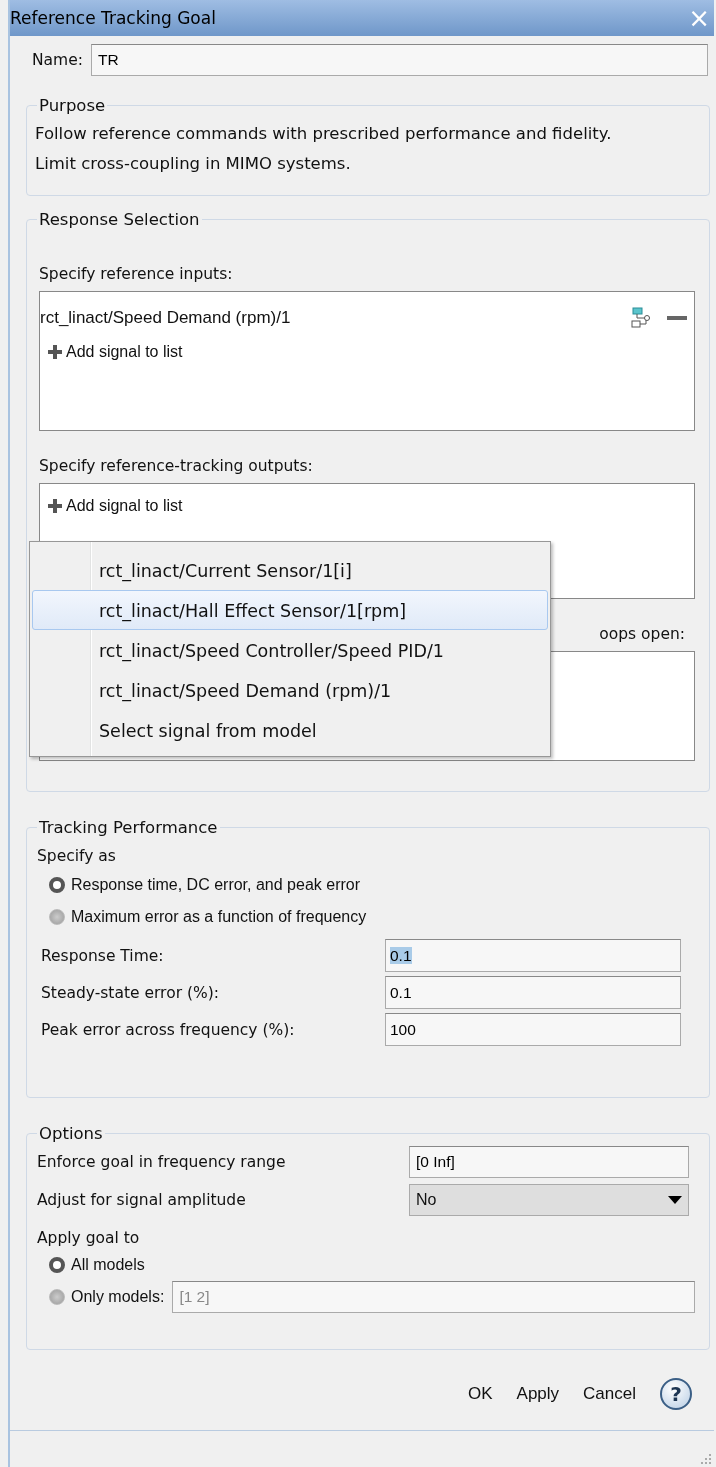  I want to click on caret-icon, so click(675, 1200).